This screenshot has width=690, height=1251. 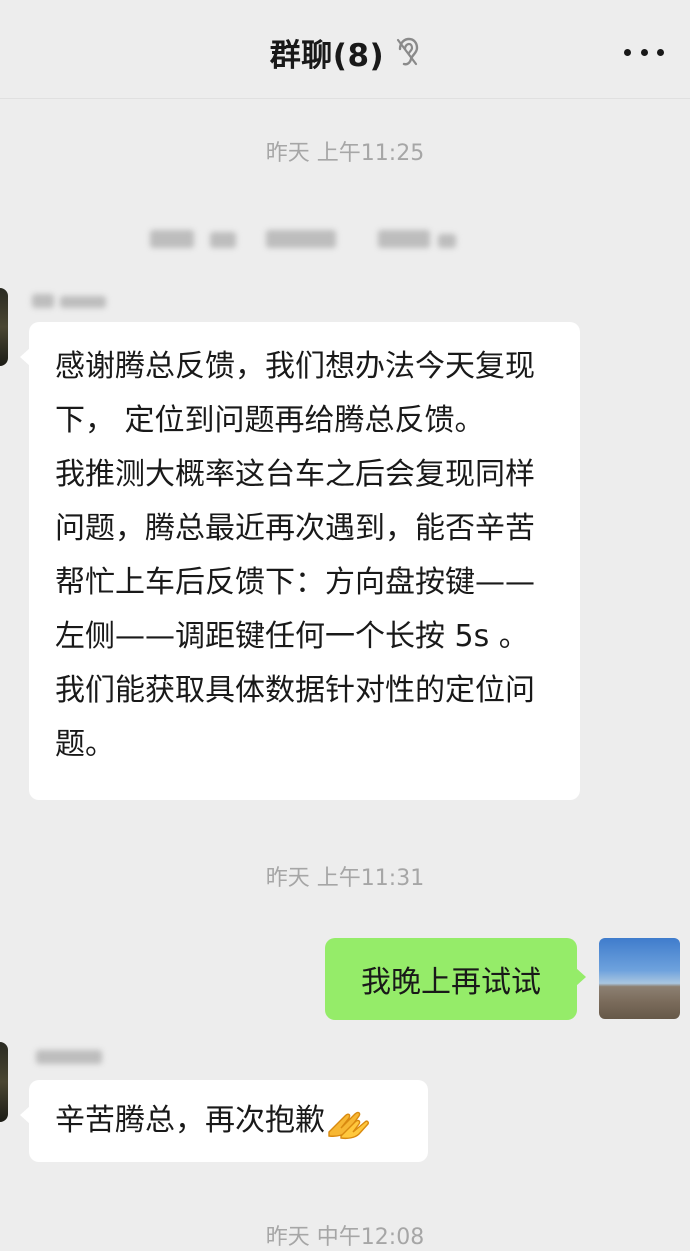 I want to click on title-wrap: 群聊(8), so click(x=345, y=52).